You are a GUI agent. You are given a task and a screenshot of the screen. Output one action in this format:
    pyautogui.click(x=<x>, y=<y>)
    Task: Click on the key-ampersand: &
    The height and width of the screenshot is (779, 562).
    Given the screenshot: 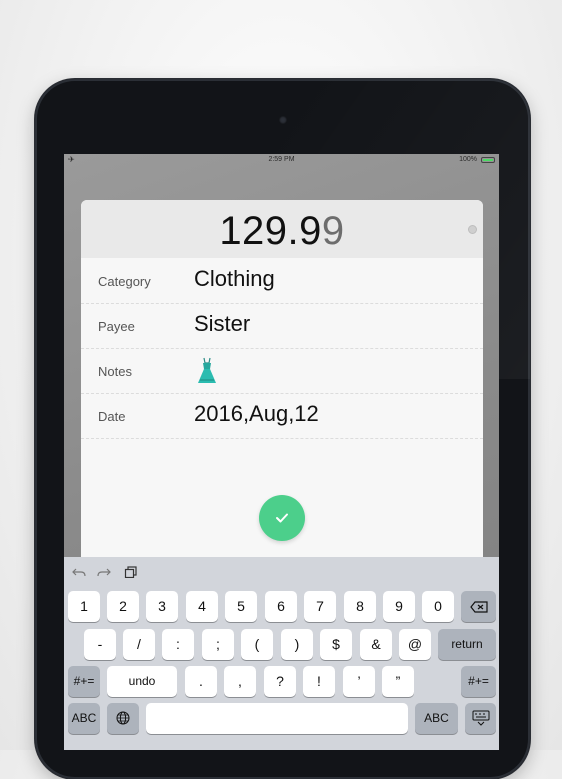 What is the action you would take?
    pyautogui.click(x=376, y=644)
    